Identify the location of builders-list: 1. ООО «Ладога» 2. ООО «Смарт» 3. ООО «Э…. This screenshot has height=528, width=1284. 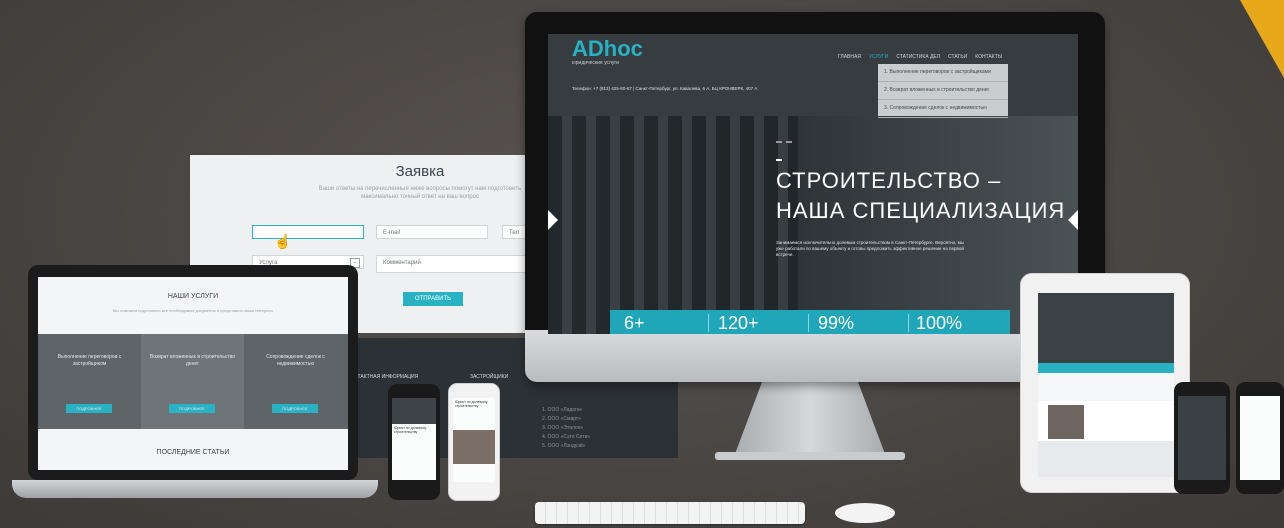
(566, 428).